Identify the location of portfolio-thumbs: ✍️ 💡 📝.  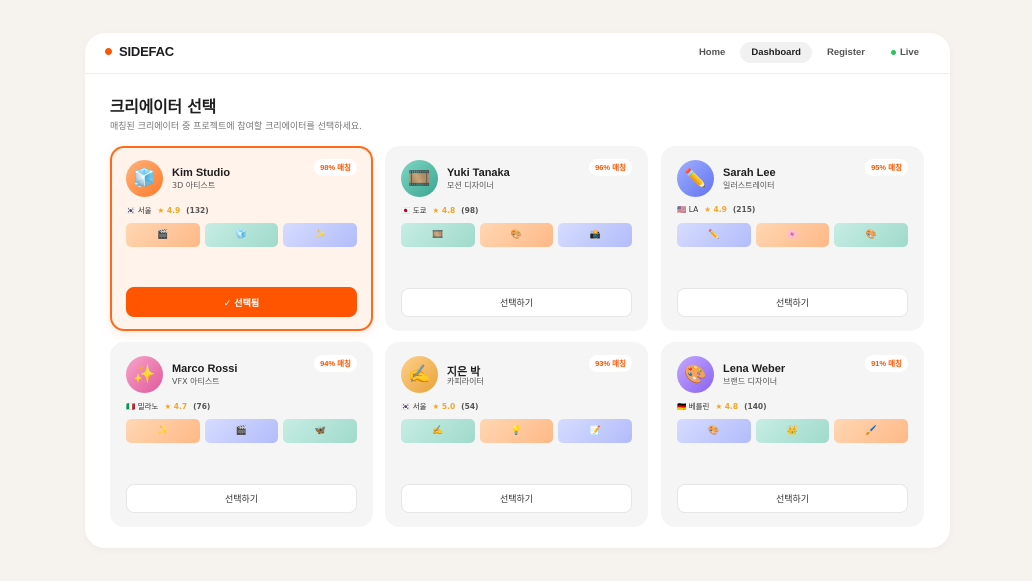
(517, 431).